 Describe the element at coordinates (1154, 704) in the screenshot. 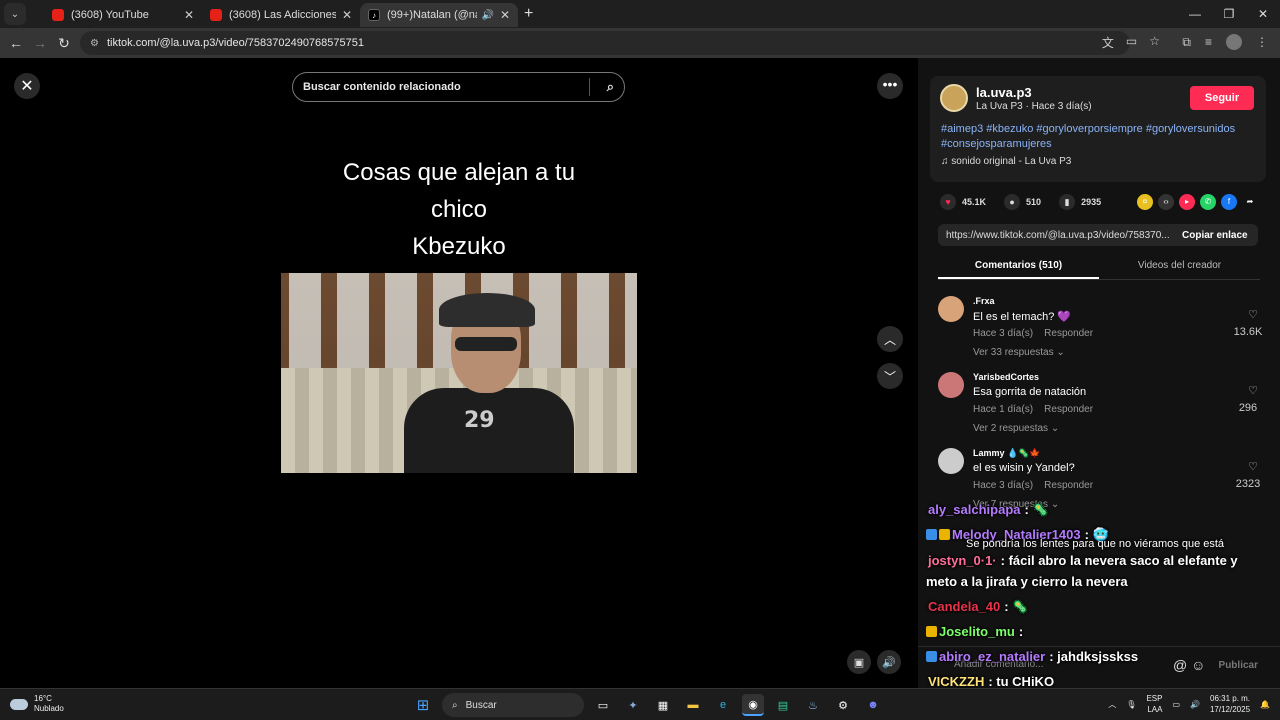

I see `language-indicator: ESP LAA` at that location.